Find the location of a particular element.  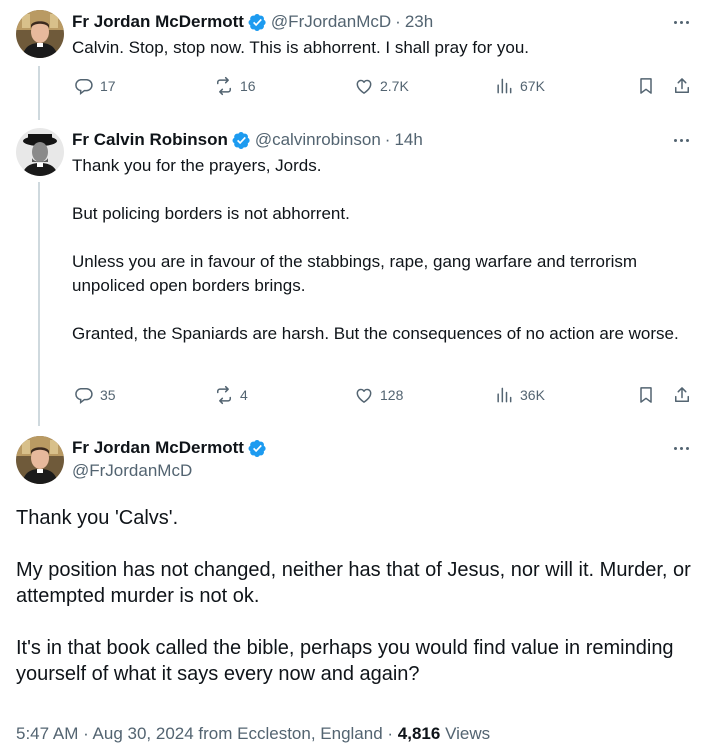

like-count: 2.7K is located at coordinates (394, 86).